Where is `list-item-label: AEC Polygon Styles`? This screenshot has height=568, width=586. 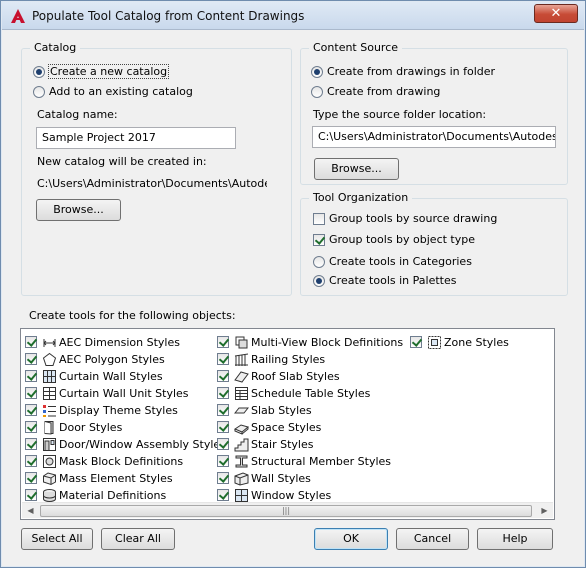
list-item-label: AEC Polygon Styles is located at coordinates (112, 359).